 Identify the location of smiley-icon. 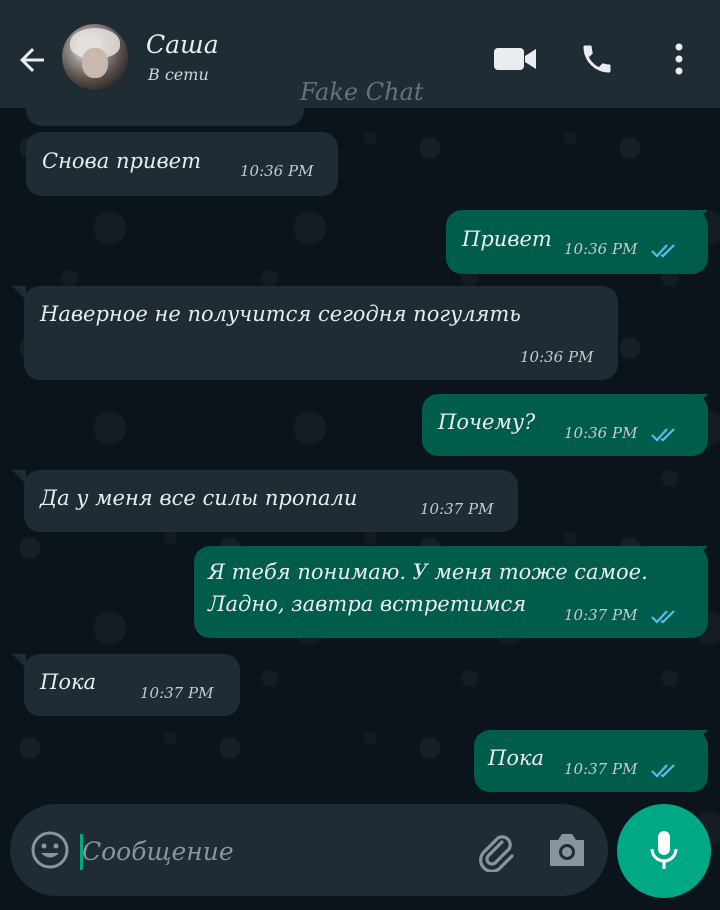
(50, 850).